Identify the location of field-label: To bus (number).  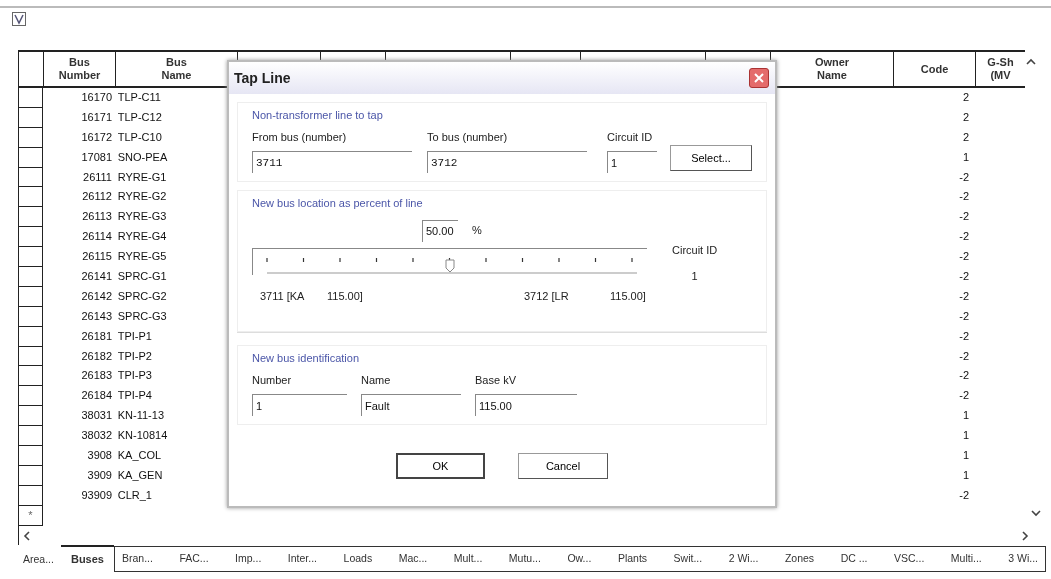
(468, 137).